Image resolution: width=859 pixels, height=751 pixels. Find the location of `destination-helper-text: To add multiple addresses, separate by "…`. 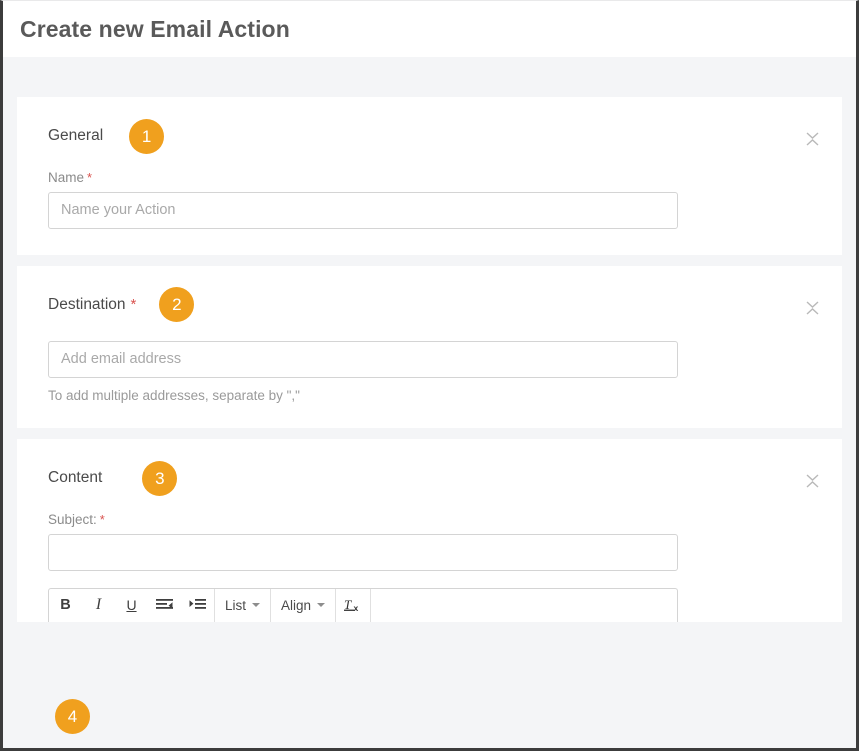

destination-helper-text: To add multiple addresses, separate by "… is located at coordinates (174, 395).